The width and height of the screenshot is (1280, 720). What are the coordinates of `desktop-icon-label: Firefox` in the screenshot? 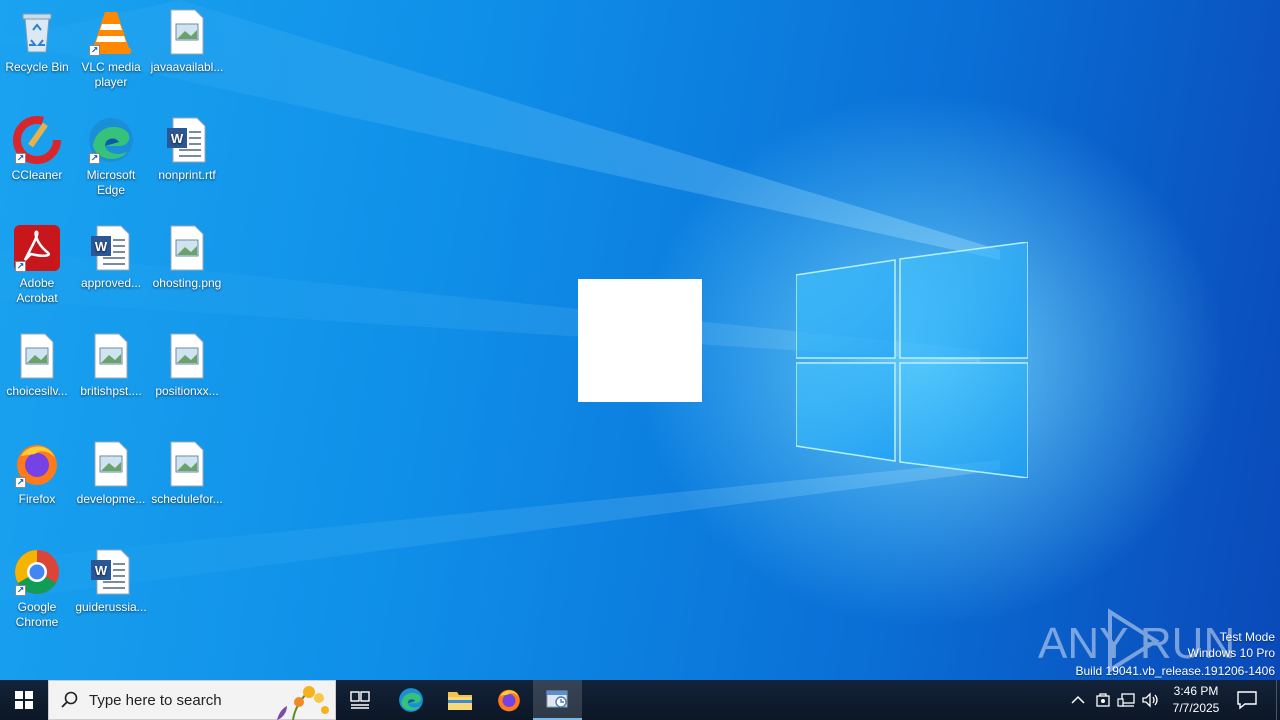 It's located at (37, 499).